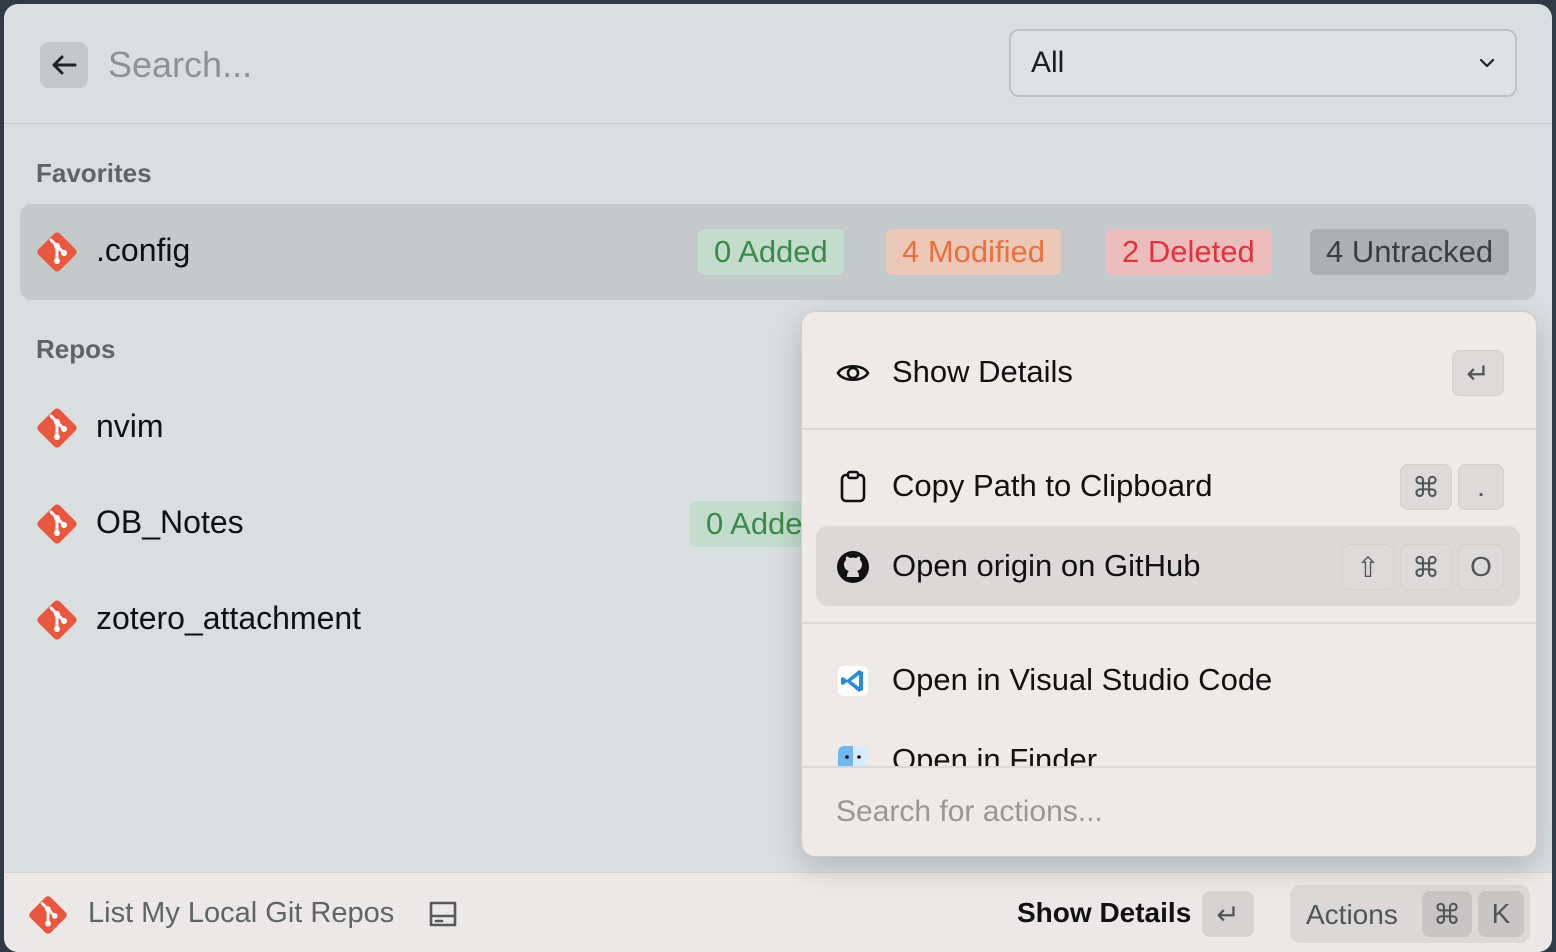 The width and height of the screenshot is (1556, 952). I want to click on added-badge: 0 Adde, so click(754, 524).